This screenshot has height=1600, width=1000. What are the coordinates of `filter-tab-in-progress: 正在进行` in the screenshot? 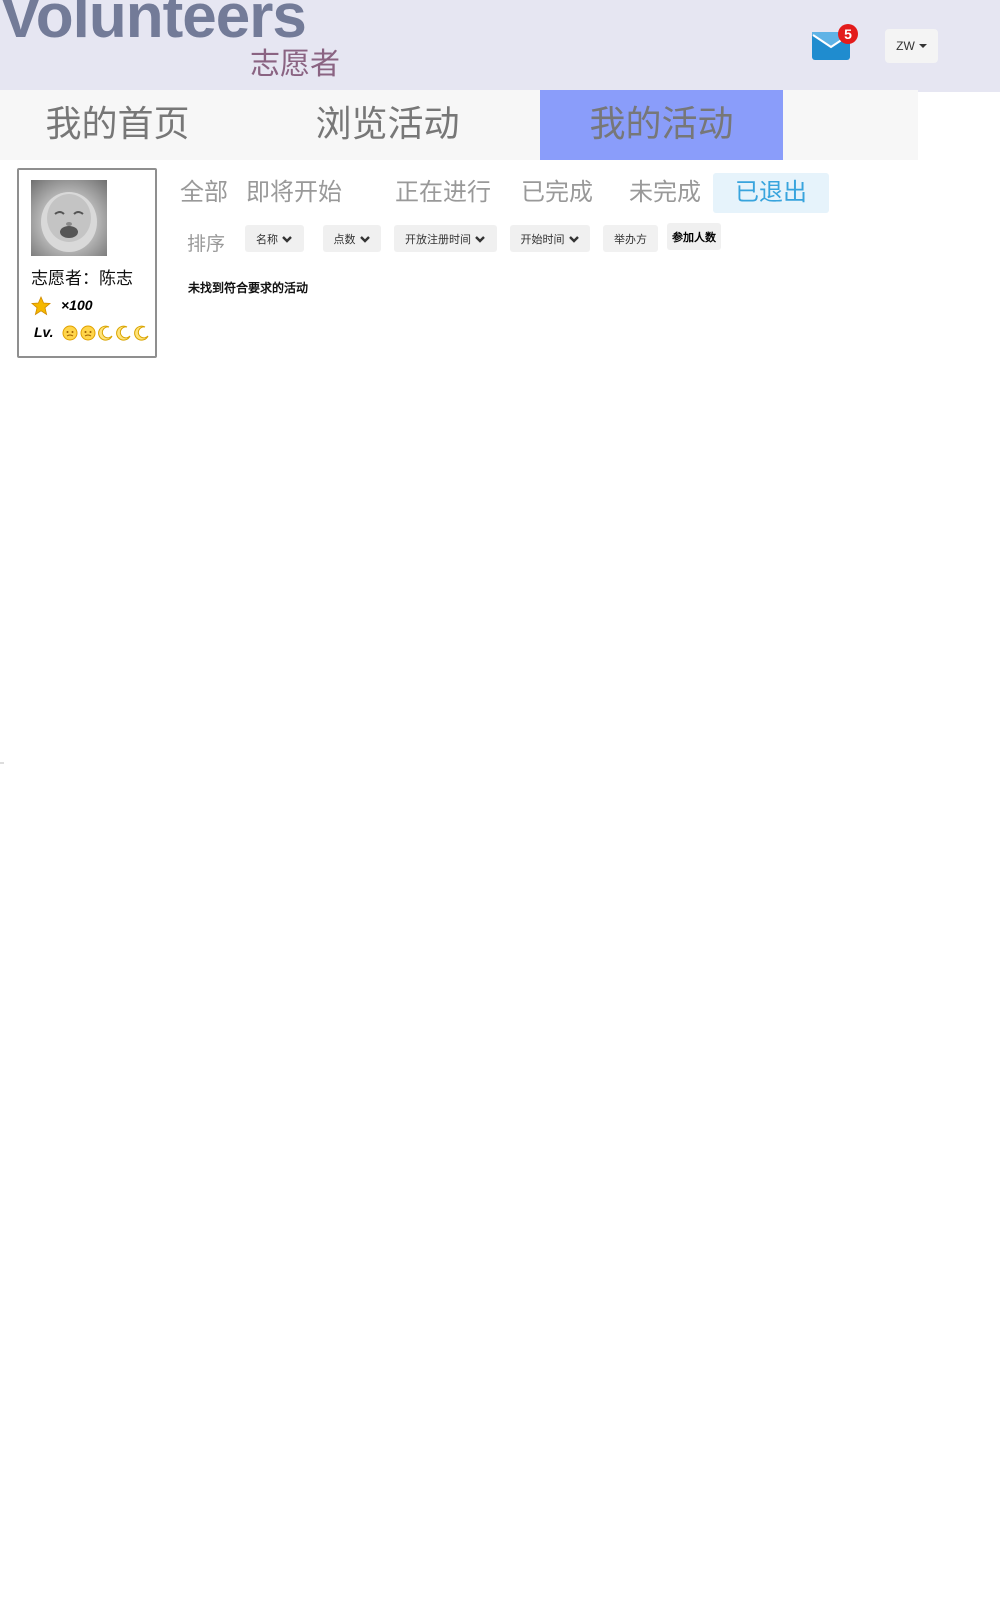 It's located at (443, 193).